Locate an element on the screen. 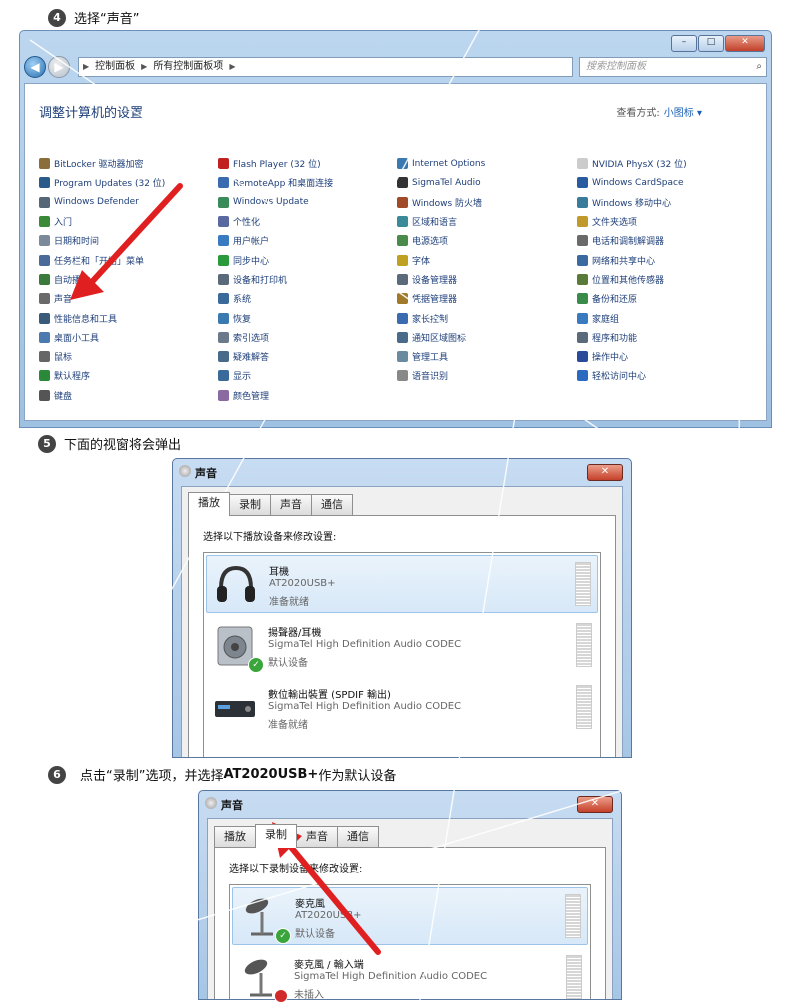  control-panel-item: 文件夹选项 is located at coordinates (632, 221).